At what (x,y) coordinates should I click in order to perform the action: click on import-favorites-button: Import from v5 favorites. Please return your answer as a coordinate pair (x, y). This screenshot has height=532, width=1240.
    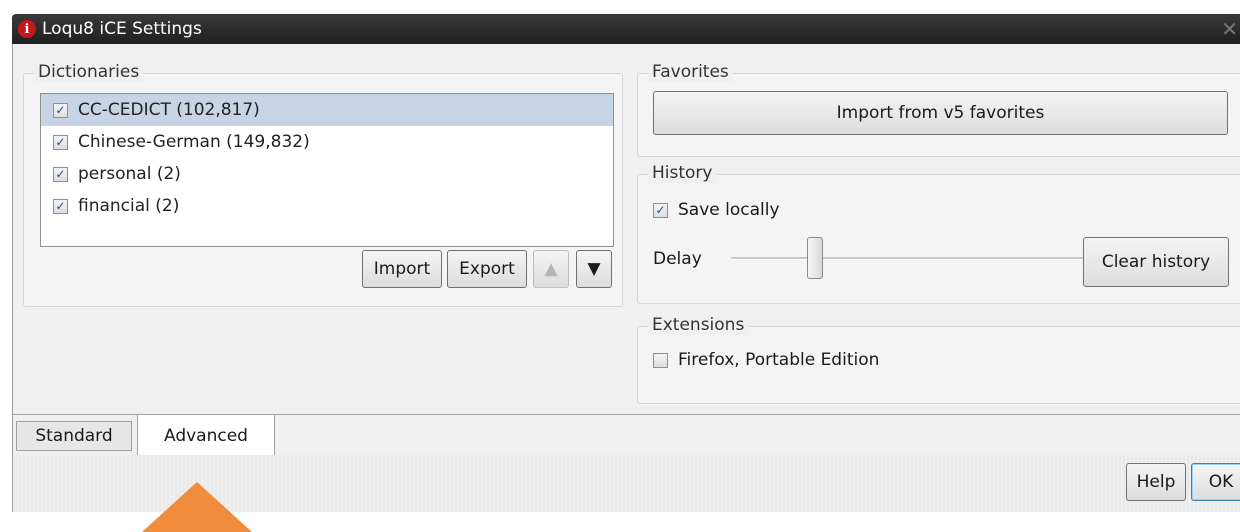
    Looking at the image, I should click on (940, 113).